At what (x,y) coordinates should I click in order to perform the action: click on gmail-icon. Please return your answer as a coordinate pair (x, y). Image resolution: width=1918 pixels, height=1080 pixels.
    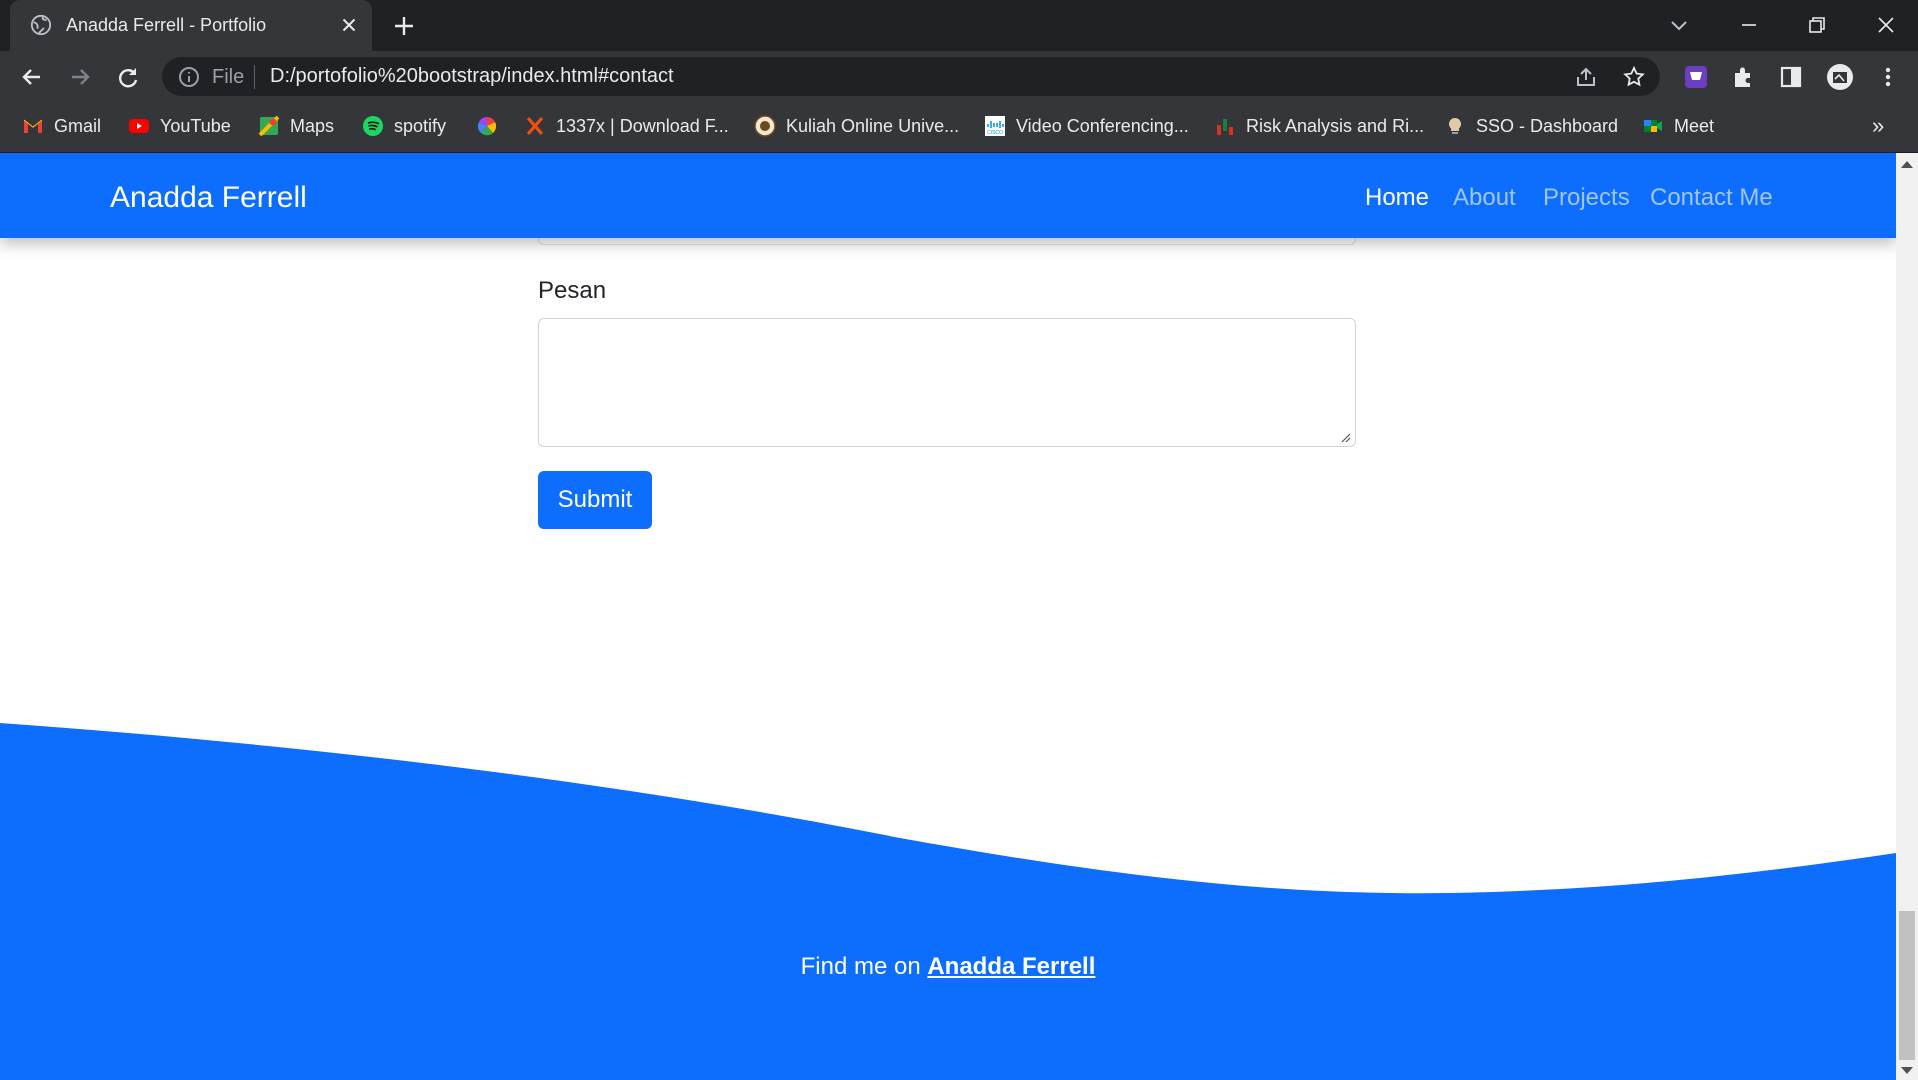
    Looking at the image, I should click on (33, 126).